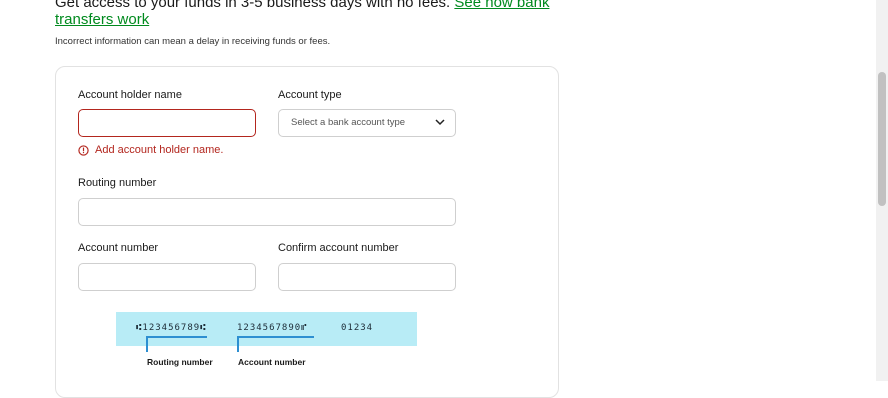  What do you see at coordinates (272, 328) in the screenshot?
I see `account-micr: 1234567890⑈` at bounding box center [272, 328].